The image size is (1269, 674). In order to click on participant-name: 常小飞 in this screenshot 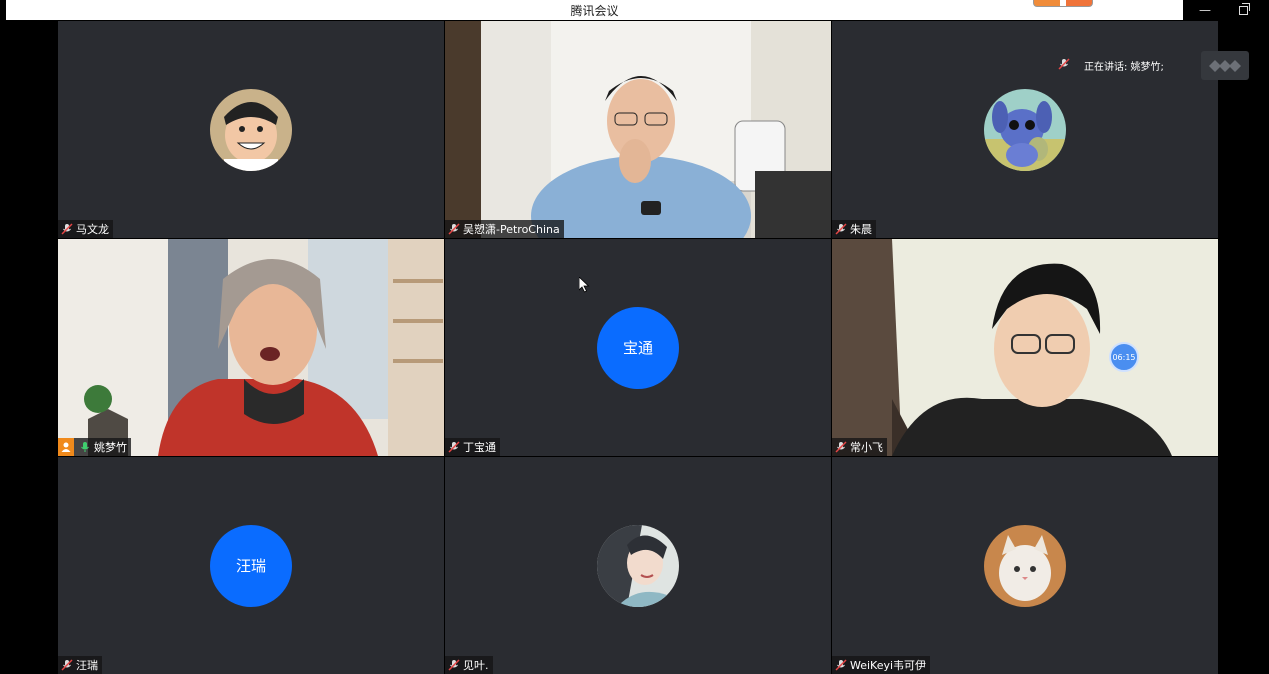, I will do `click(866, 447)`.